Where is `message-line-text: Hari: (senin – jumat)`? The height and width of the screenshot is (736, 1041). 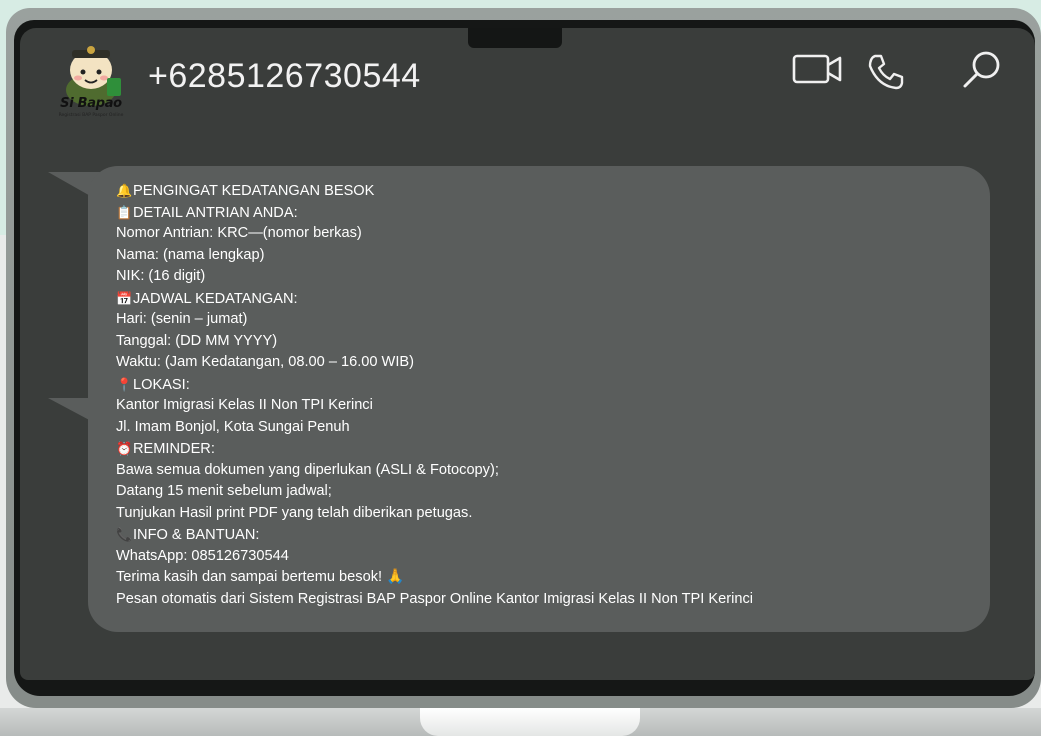 message-line-text: Hari: (senin – jumat) is located at coordinates (182, 319).